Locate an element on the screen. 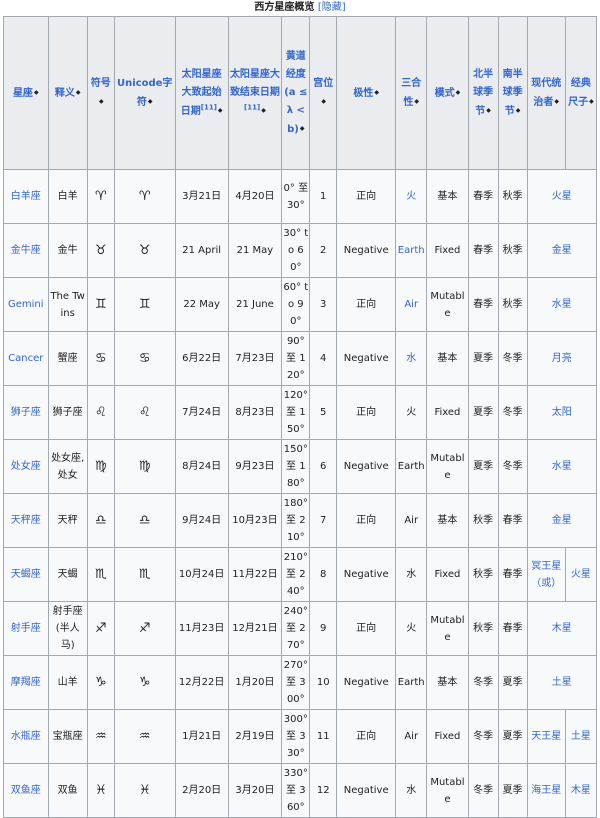 This screenshot has width=600, height=818. cell-element: Earth is located at coordinates (411, 250).